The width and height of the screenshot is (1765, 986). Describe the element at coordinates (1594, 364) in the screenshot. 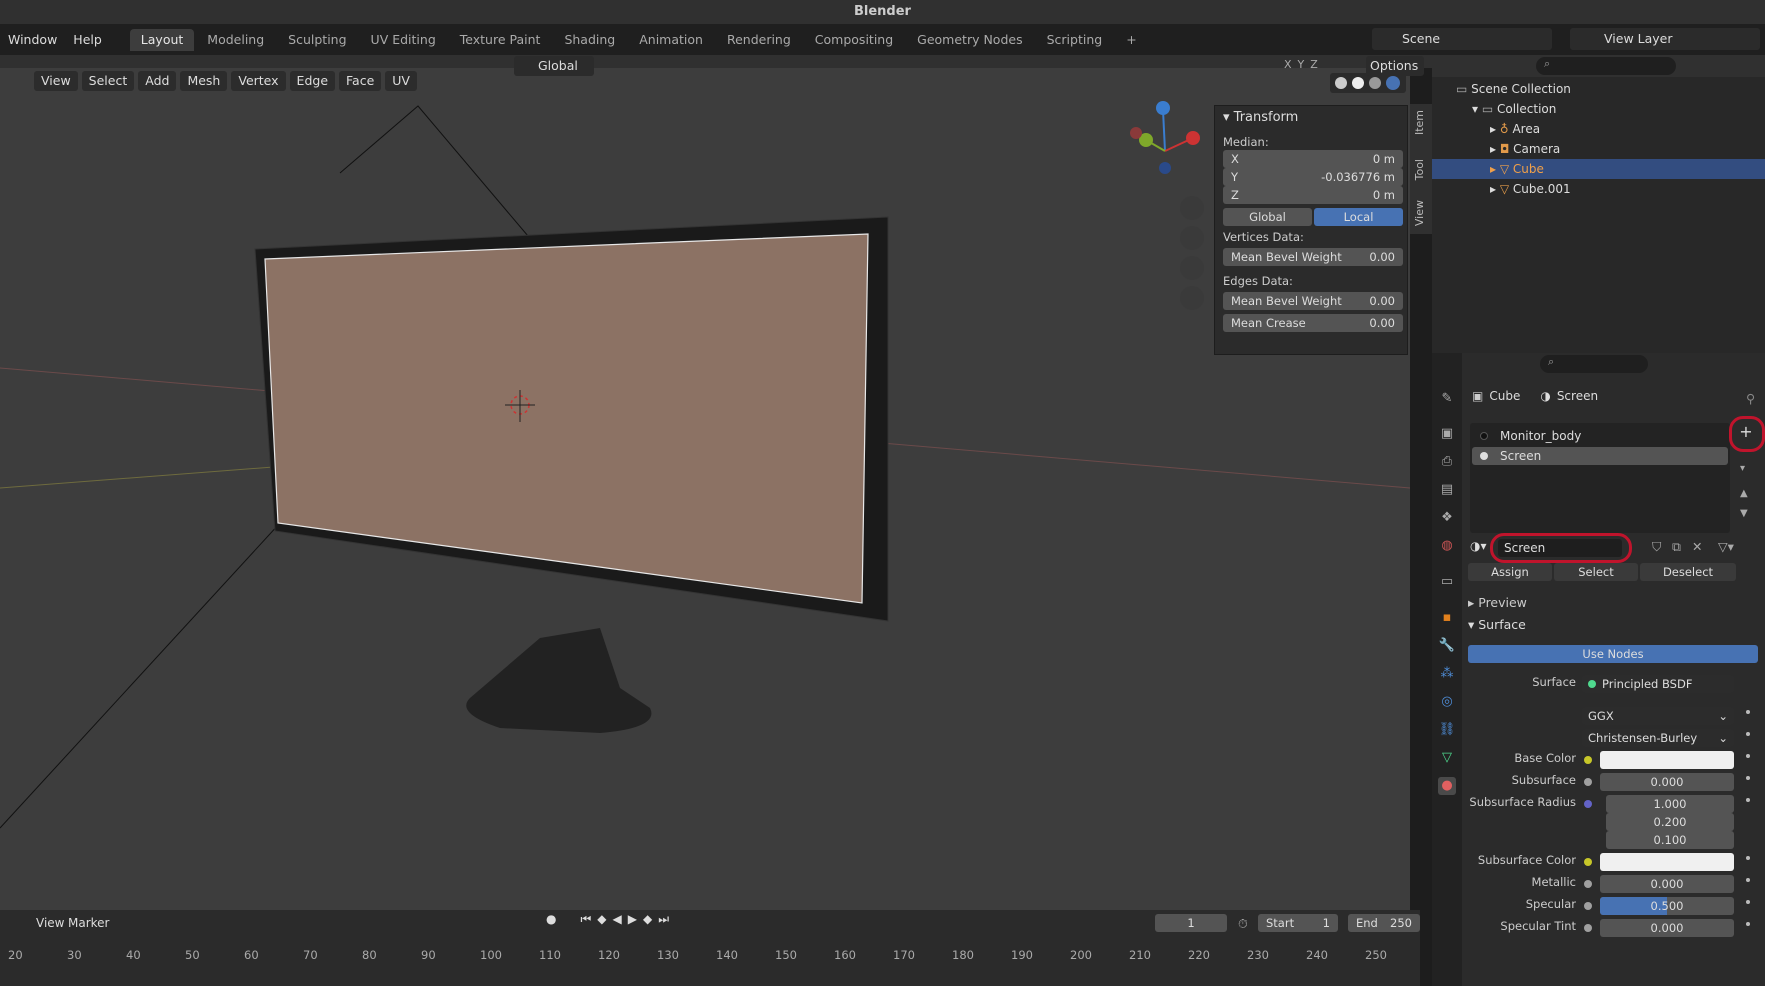

I see `properties-search: ⌕` at that location.